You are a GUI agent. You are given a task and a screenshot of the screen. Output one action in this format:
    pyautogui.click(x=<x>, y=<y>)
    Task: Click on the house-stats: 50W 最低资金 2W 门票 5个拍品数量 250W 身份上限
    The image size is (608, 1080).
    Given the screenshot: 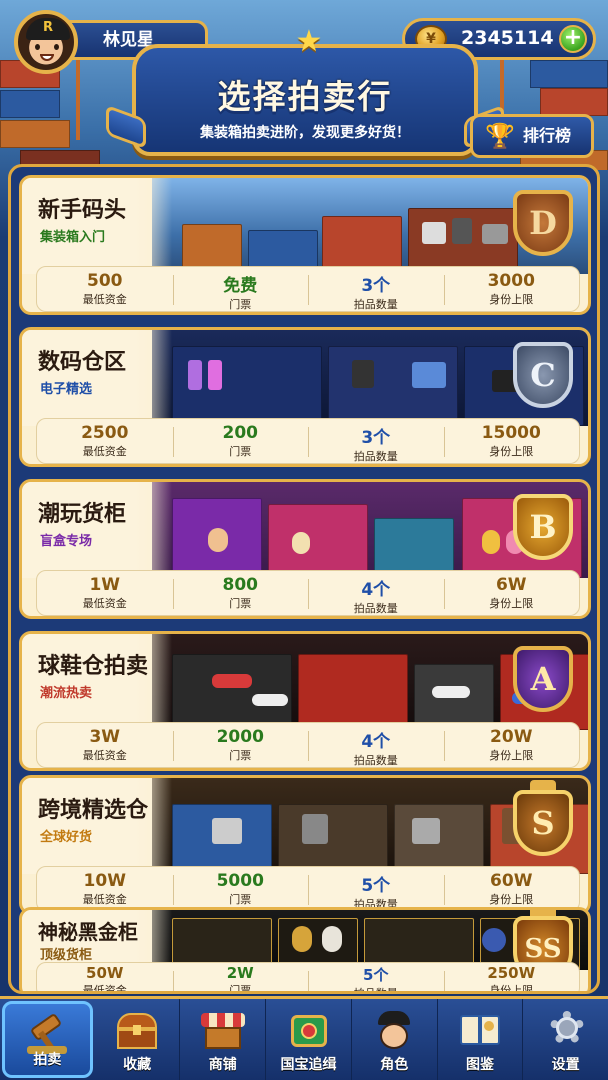 What is the action you would take?
    pyautogui.click(x=308, y=978)
    